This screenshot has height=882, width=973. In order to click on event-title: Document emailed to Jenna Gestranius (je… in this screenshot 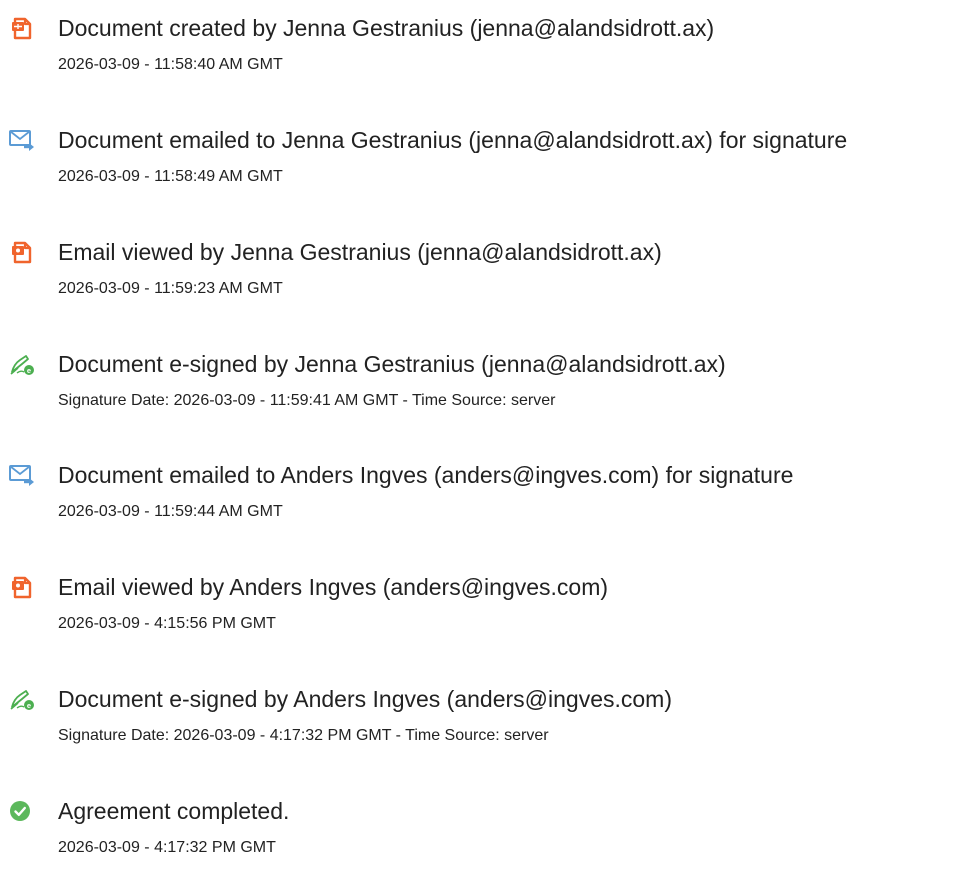, I will do `click(453, 140)`.